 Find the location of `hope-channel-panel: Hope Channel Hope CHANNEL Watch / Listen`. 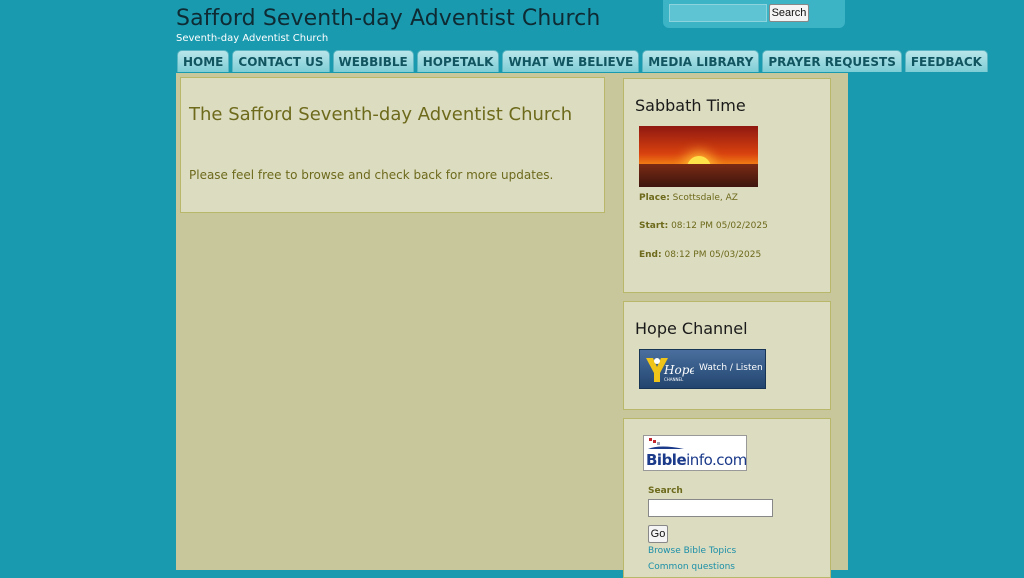

hope-channel-panel: Hope Channel Hope CHANNEL Watch / Listen is located at coordinates (727, 355).